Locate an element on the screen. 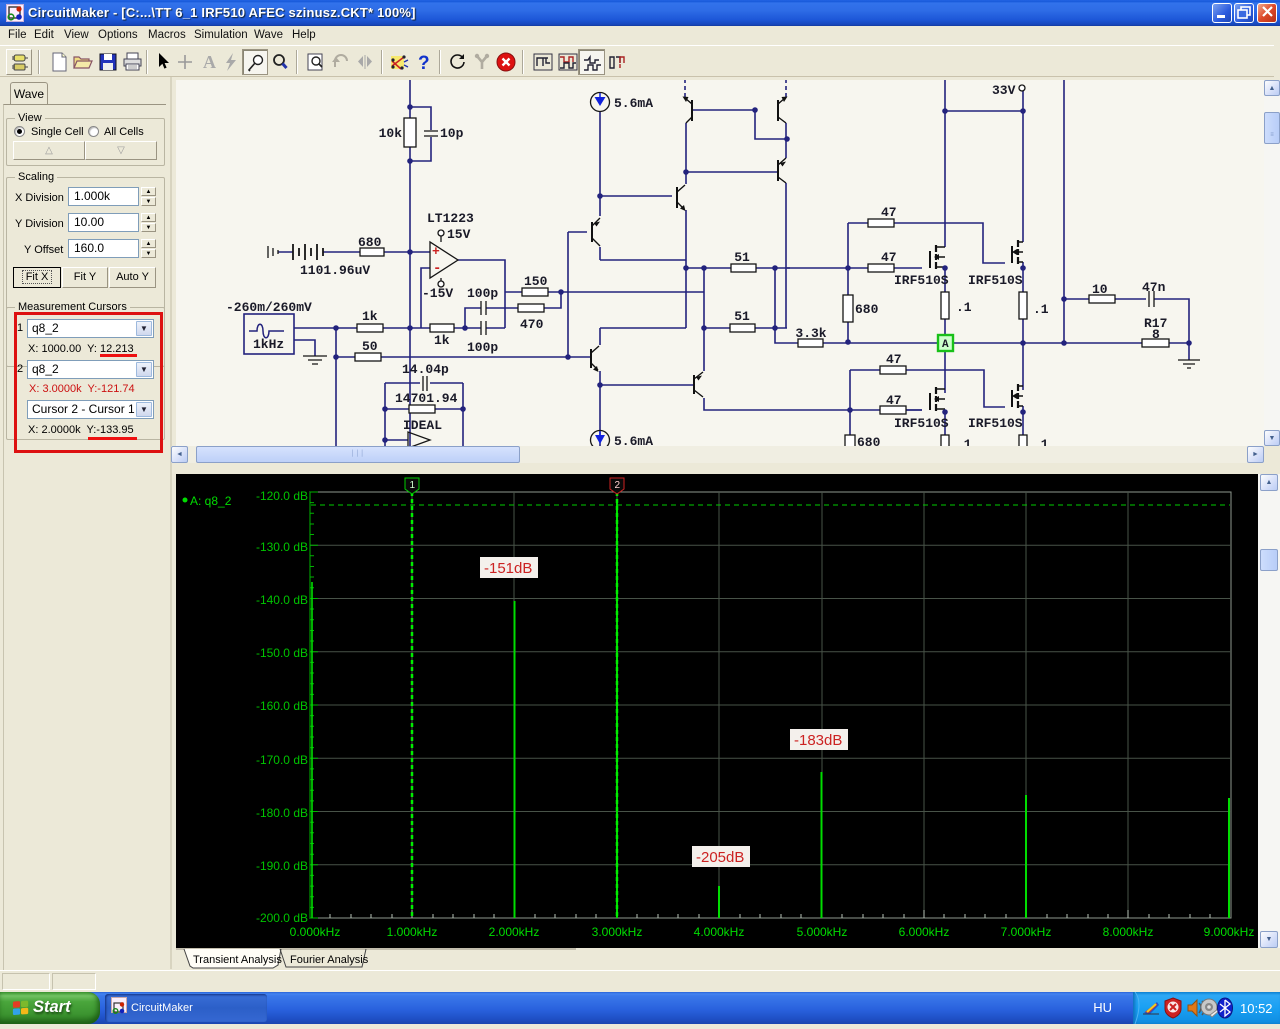  svg-text: 50 is located at coordinates (370, 346).